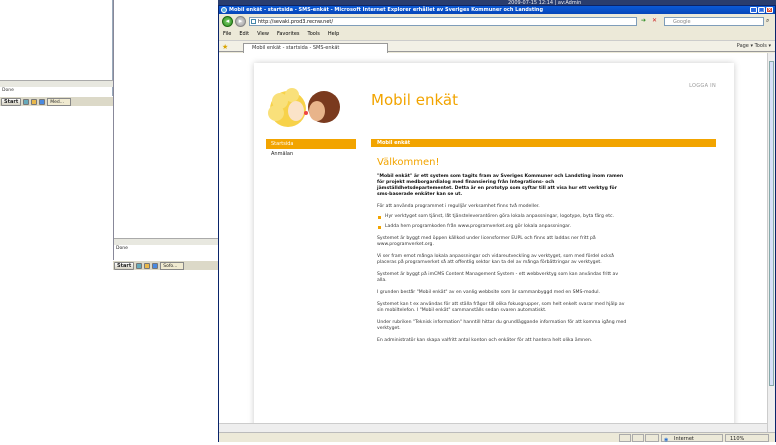 The height and width of the screenshot is (445, 776). What do you see at coordinates (753, 10) in the screenshot?
I see `minimize-icon: _` at bounding box center [753, 10].